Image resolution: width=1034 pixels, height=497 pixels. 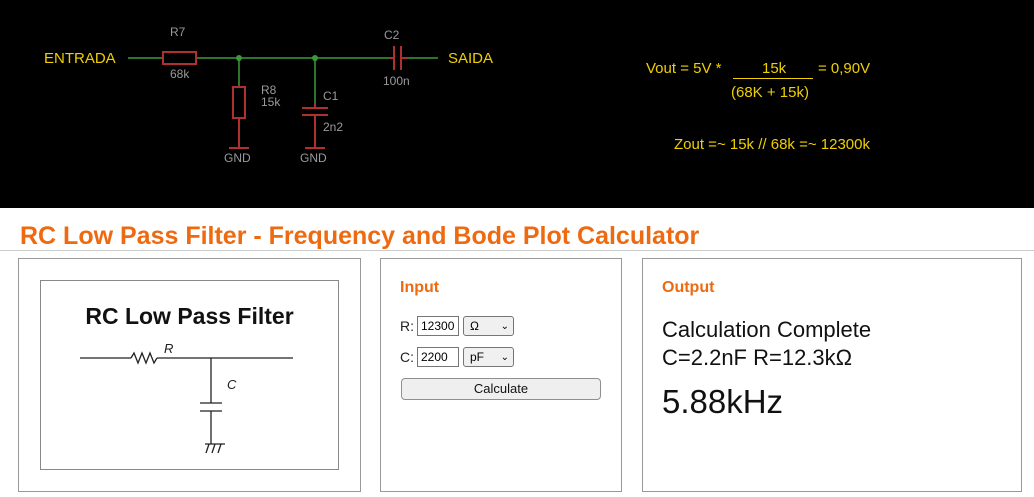 I want to click on resistor-symbol, so click(x=144, y=358).